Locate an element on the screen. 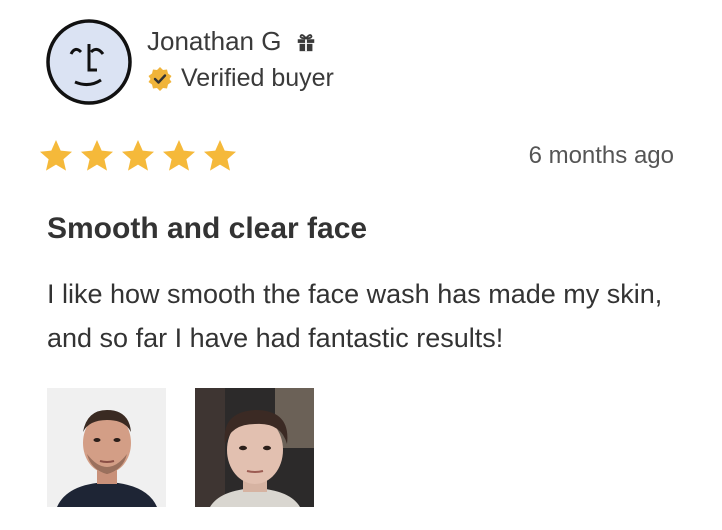 The width and height of the screenshot is (722, 530). avatar is located at coordinates (89, 62).